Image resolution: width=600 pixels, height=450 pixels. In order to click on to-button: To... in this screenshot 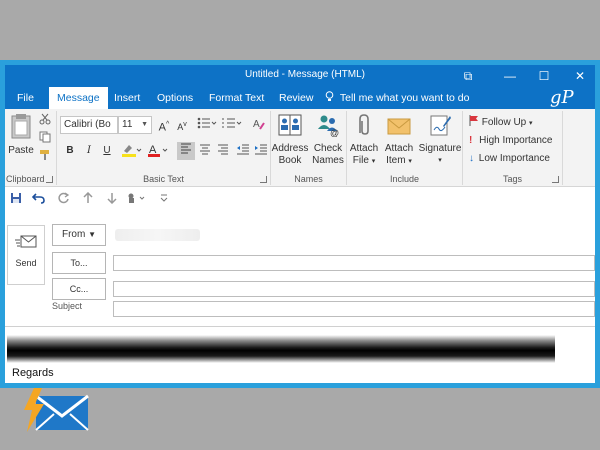, I will do `click(79, 263)`.